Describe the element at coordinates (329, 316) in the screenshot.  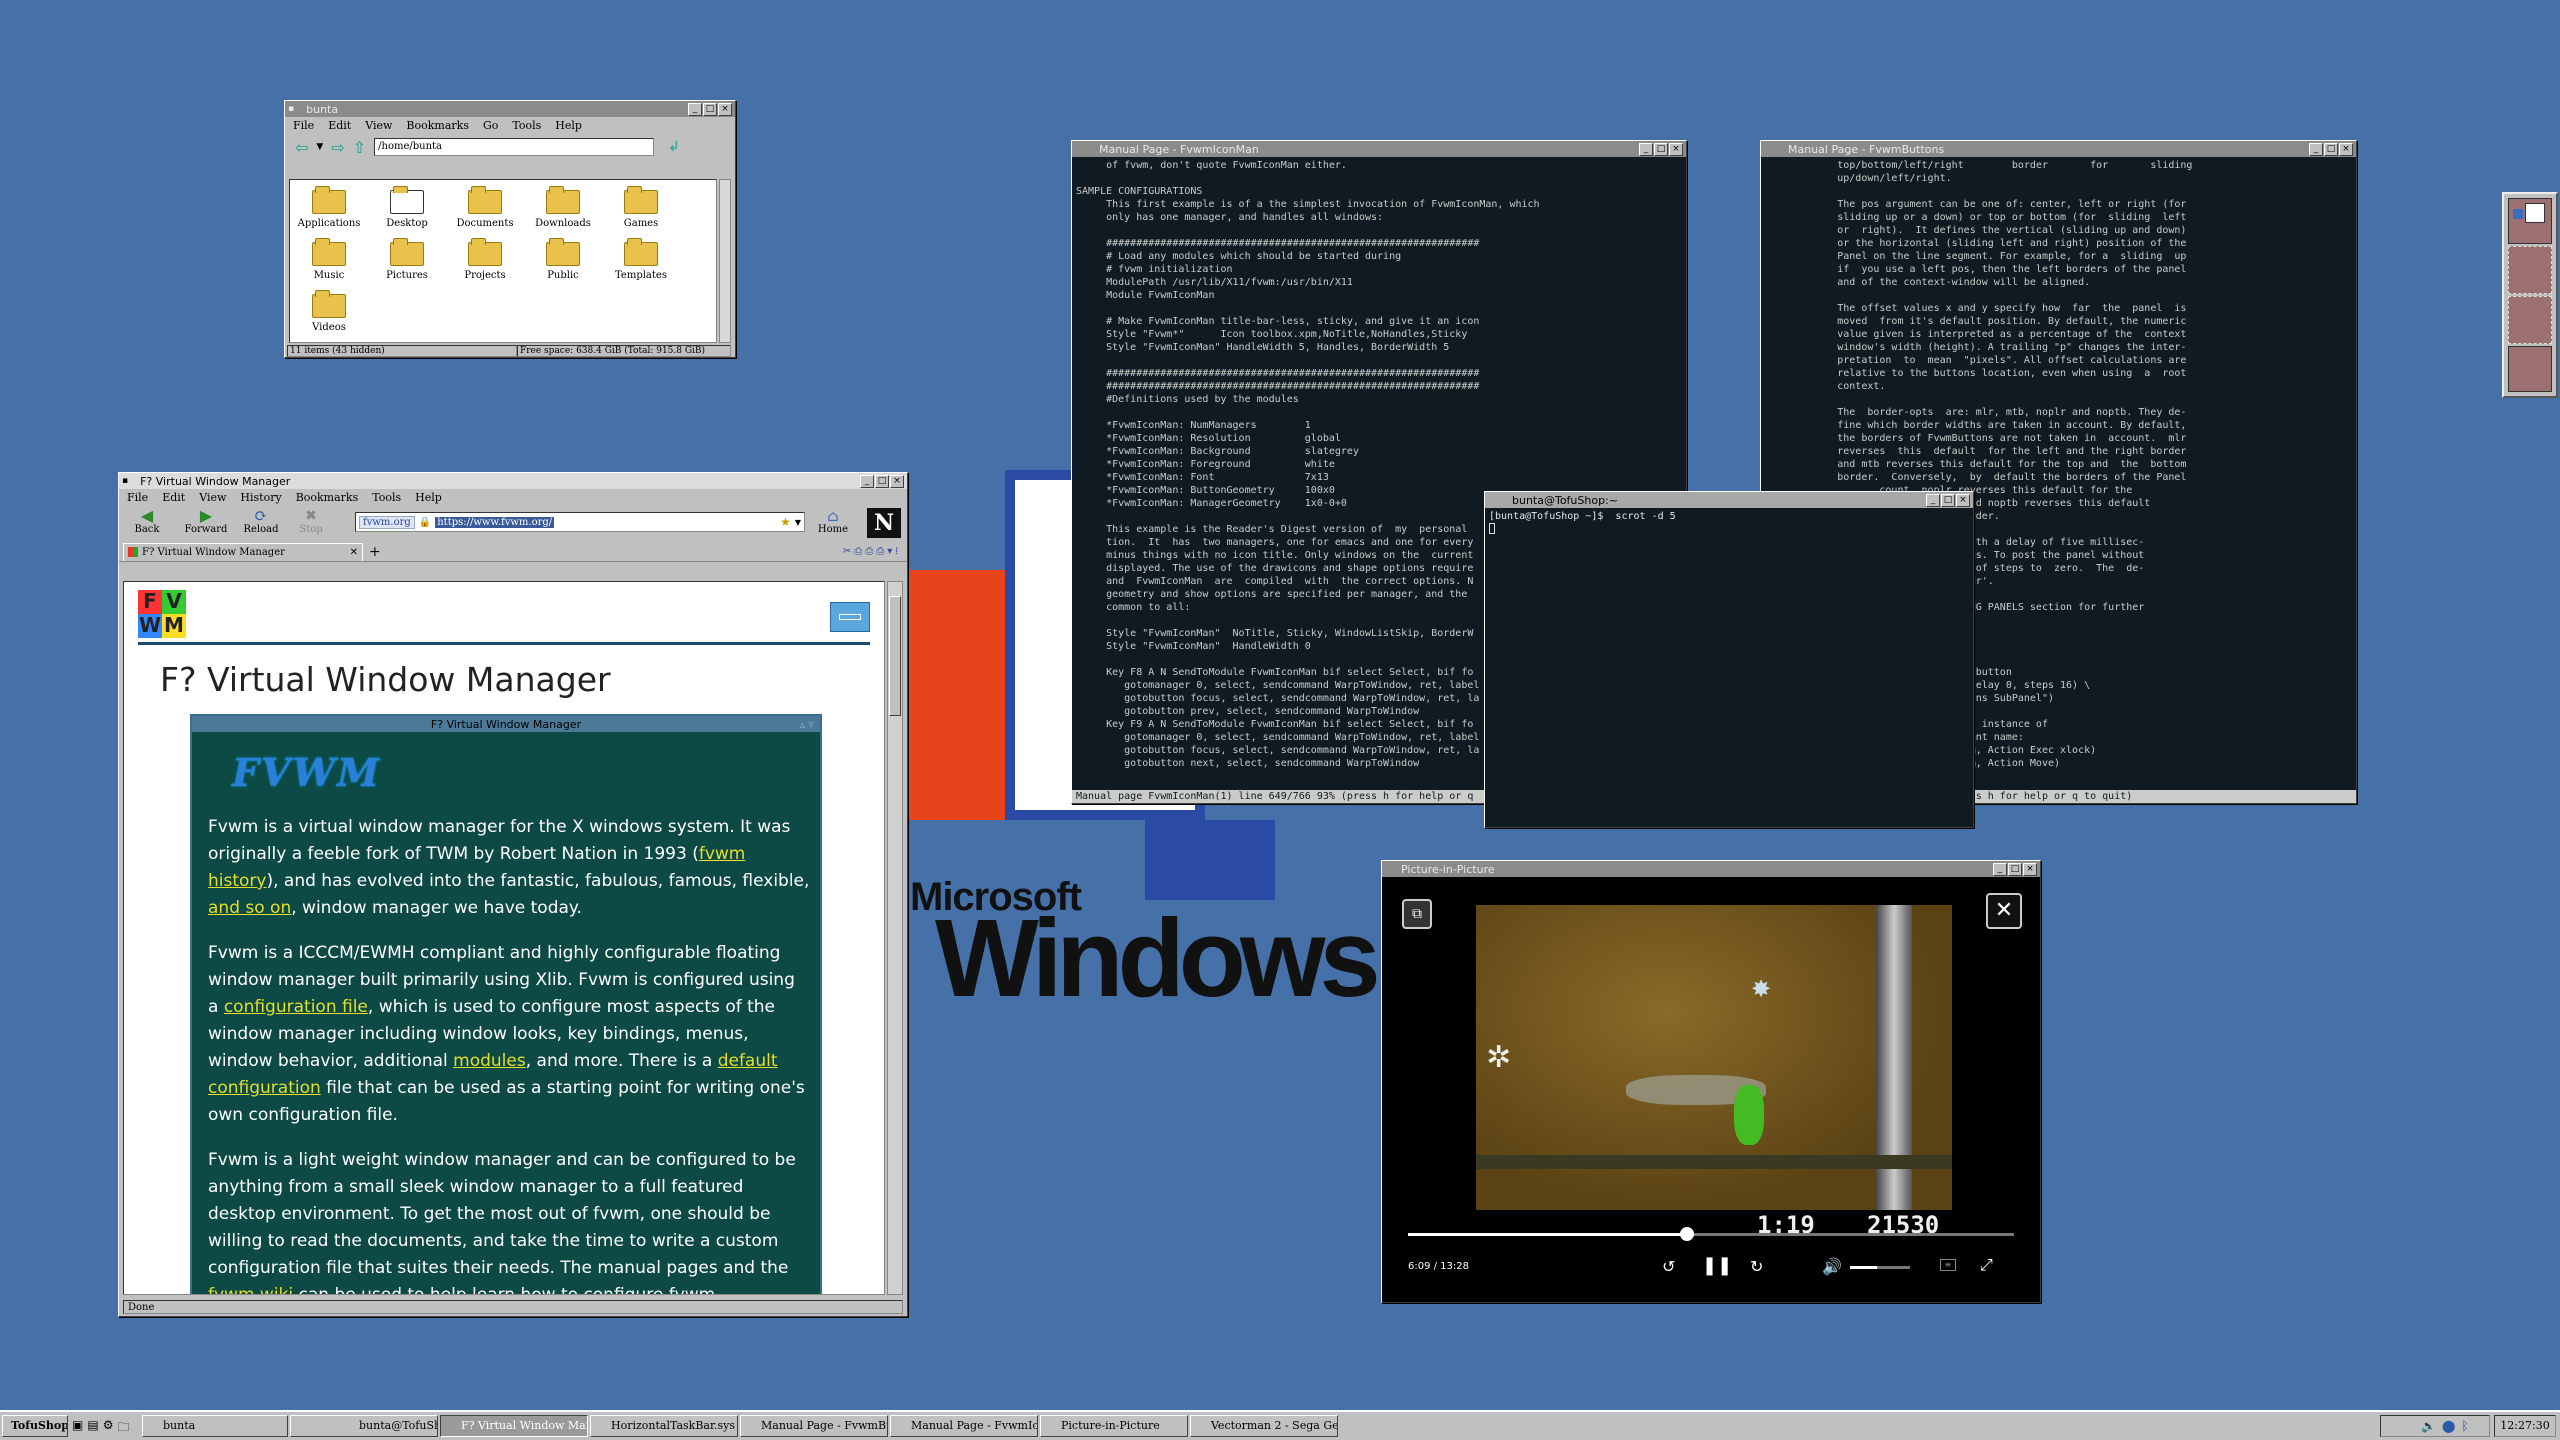
I see `folder-videos: Videos` at that location.